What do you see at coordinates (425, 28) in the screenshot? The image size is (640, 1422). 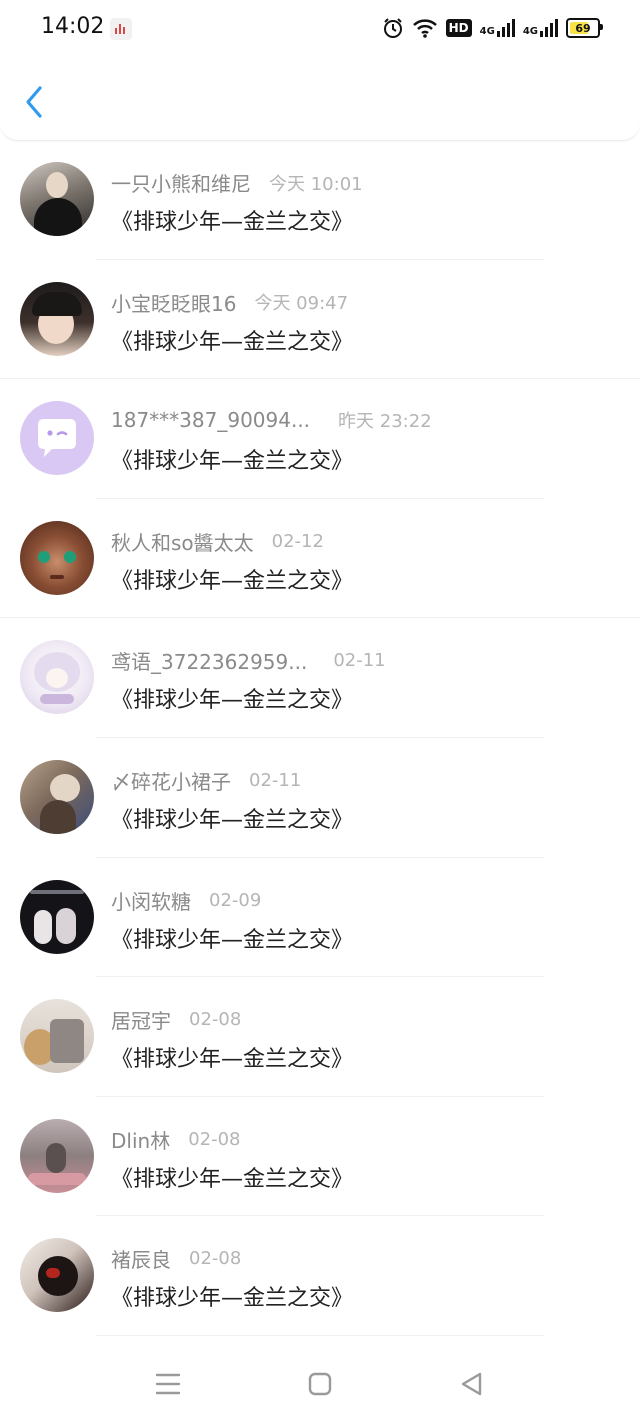 I see `wifi-icon` at bounding box center [425, 28].